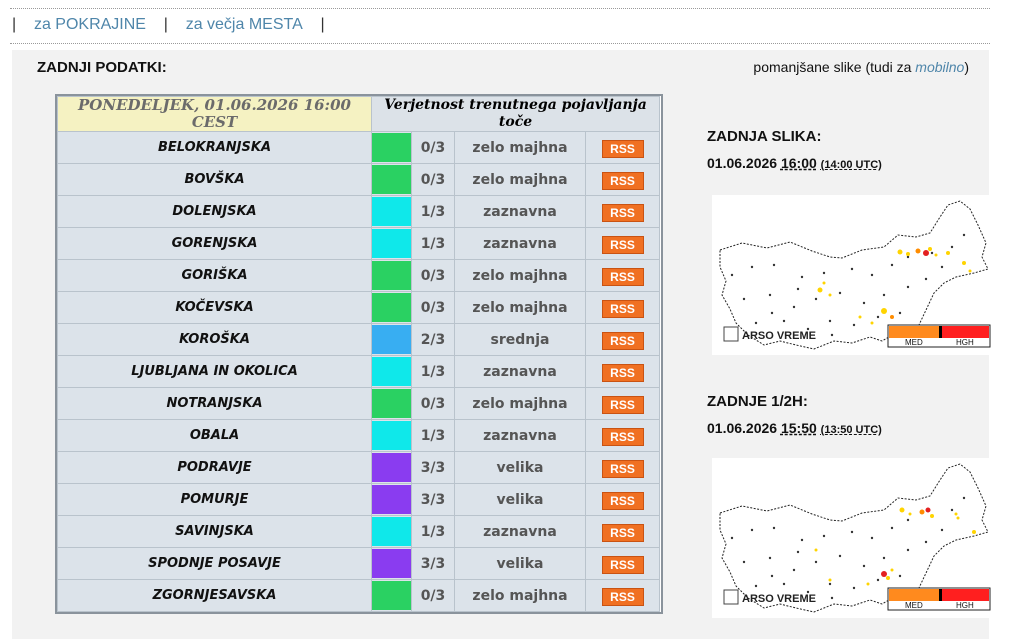 Image resolution: width=1020 pixels, height=639 pixels. Describe the element at coordinates (852, 275) in the screenshot. I see `hail-map-latest: ARSO VREME MED HGH` at that location.